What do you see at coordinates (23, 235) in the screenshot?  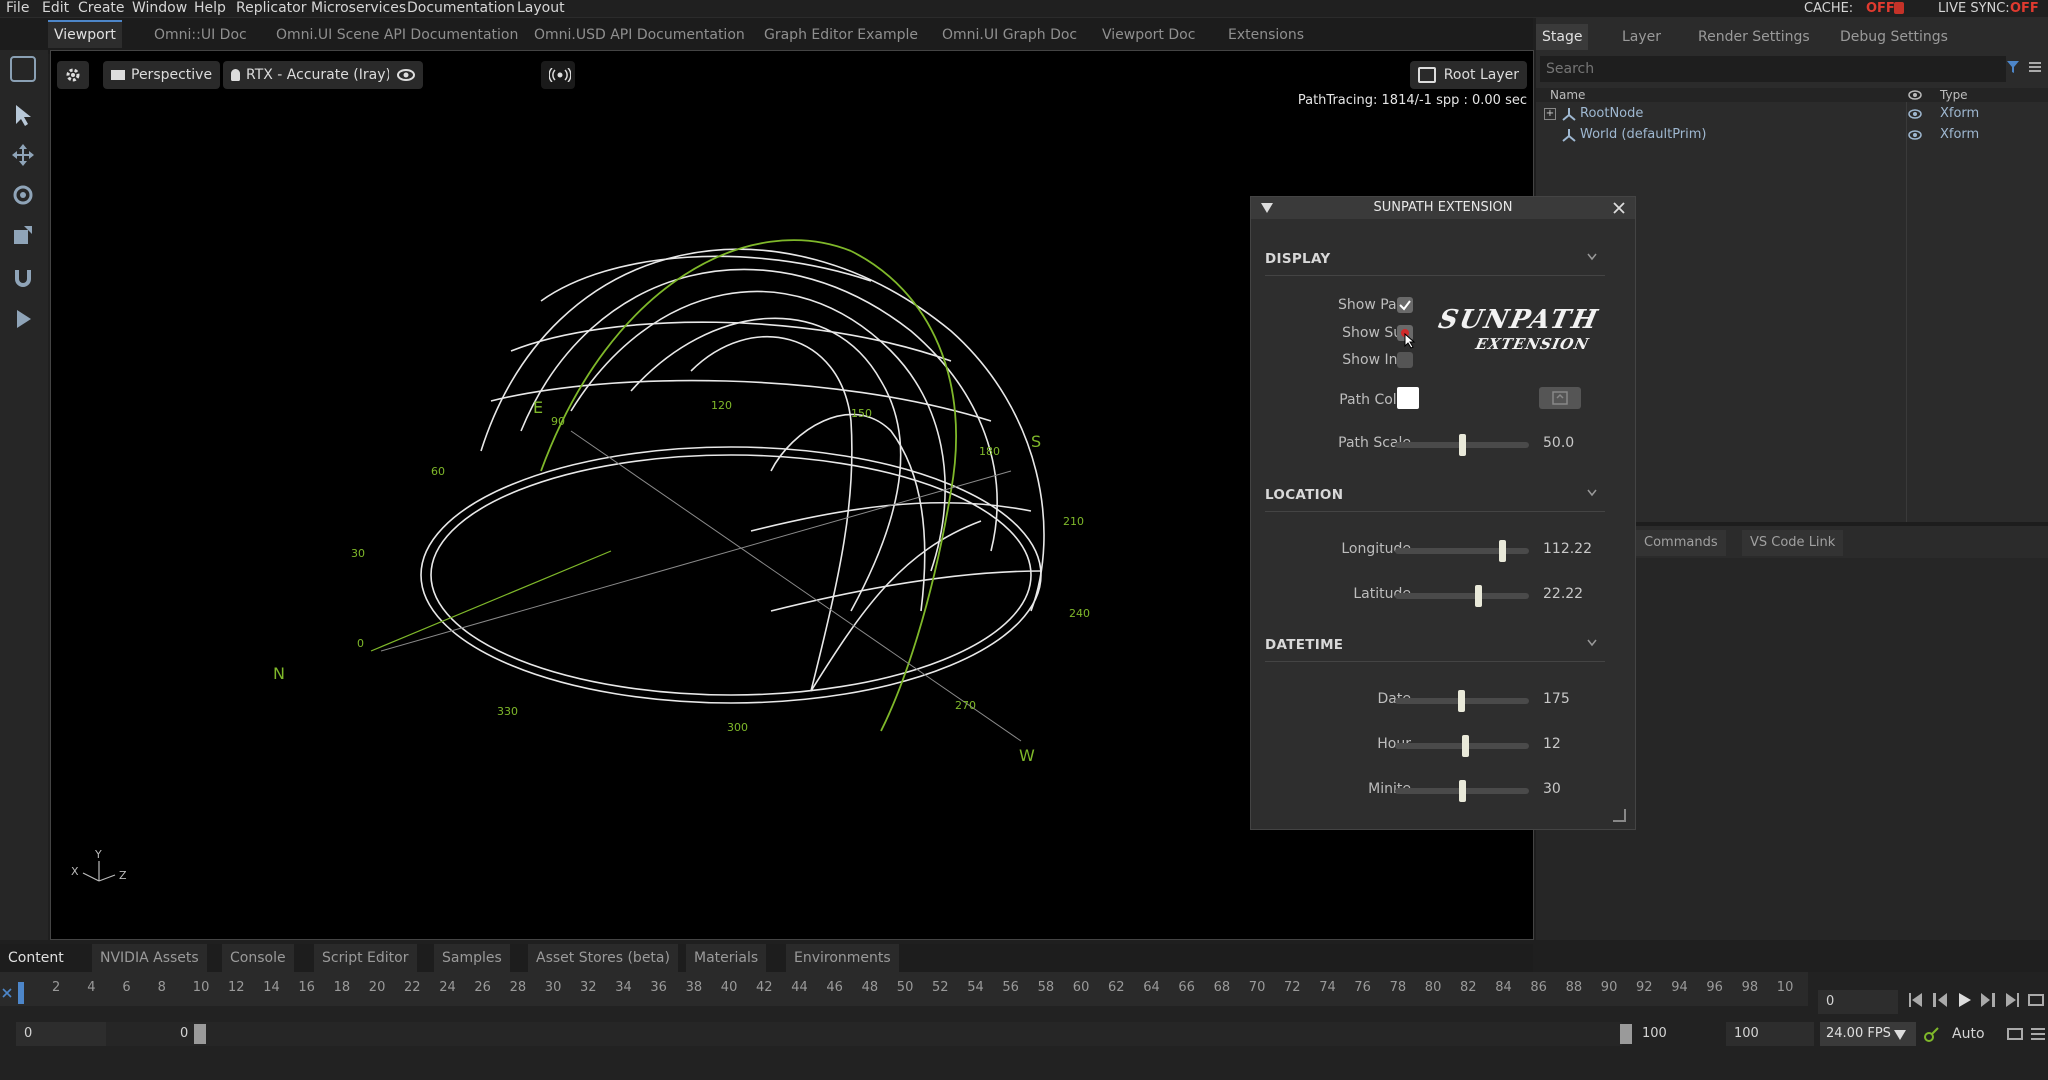 I see `scale-icon` at bounding box center [23, 235].